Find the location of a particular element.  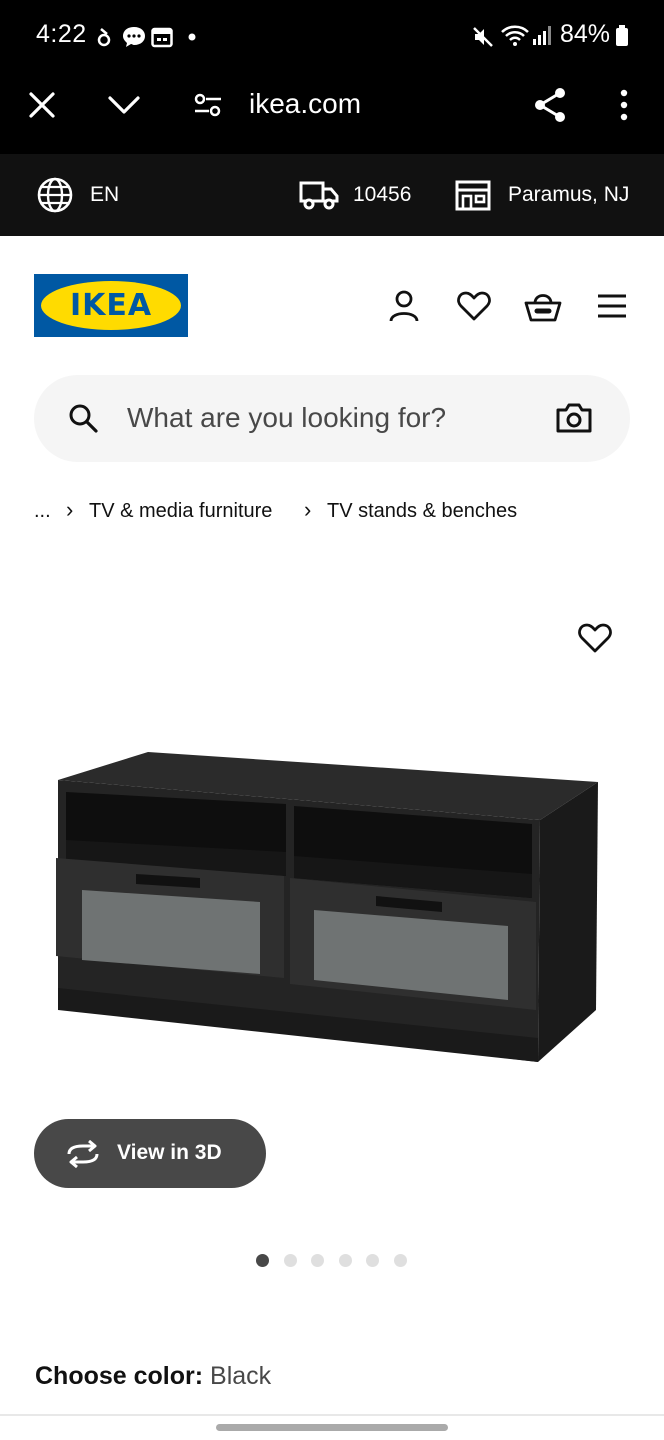

more-vertical-icon is located at coordinates (624, 105).